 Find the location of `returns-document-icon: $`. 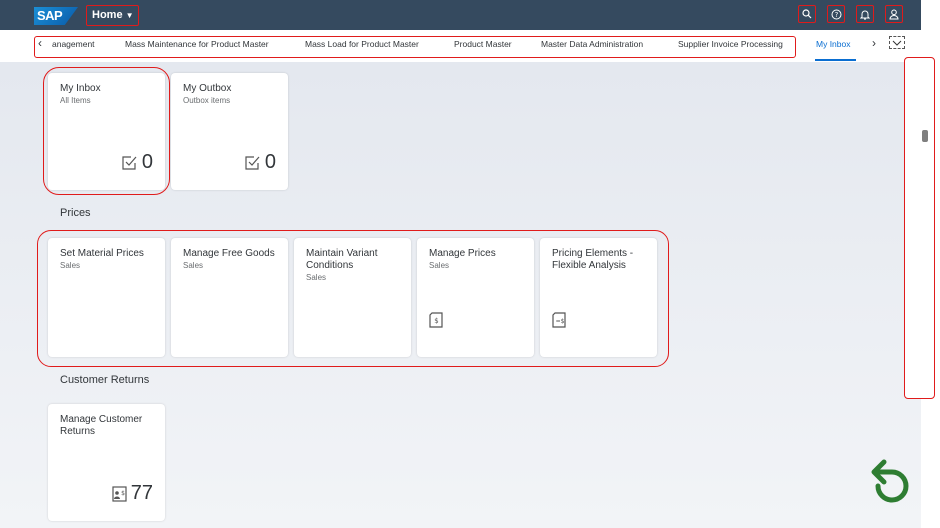

returns-document-icon: $ is located at coordinates (119, 493).